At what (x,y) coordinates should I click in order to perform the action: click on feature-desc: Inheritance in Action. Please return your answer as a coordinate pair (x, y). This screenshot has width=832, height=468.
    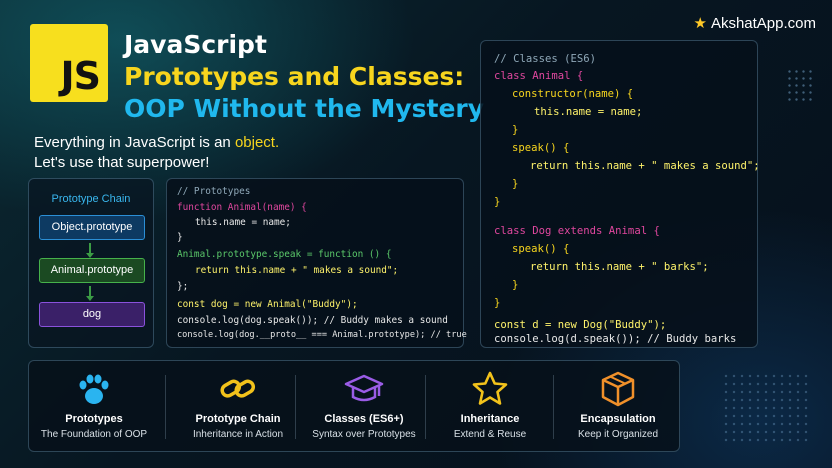
    Looking at the image, I should click on (238, 434).